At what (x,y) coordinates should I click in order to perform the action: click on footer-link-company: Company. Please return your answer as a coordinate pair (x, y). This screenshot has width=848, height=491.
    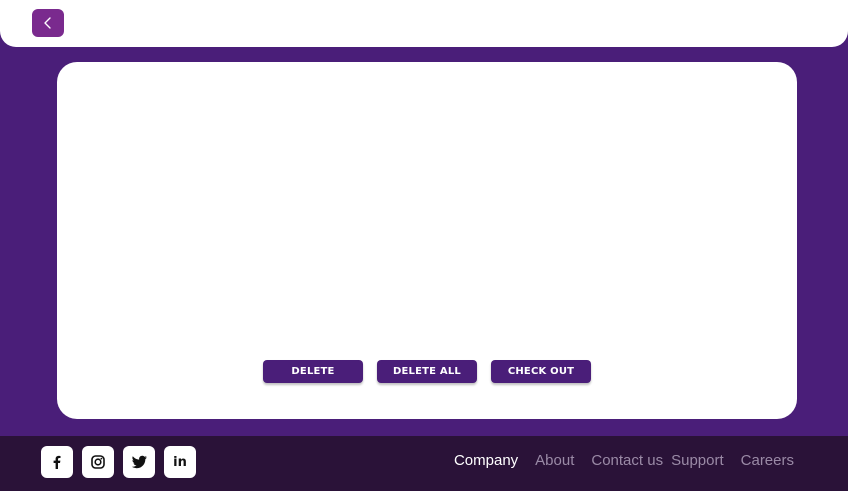
    Looking at the image, I should click on (486, 460).